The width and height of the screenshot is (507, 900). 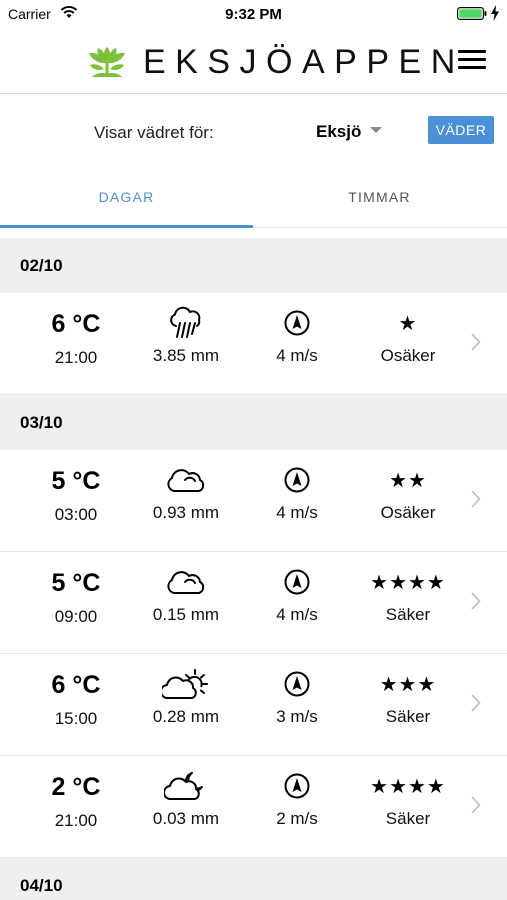 I want to click on precipitation: 0.93 mm, so click(x=186, y=512).